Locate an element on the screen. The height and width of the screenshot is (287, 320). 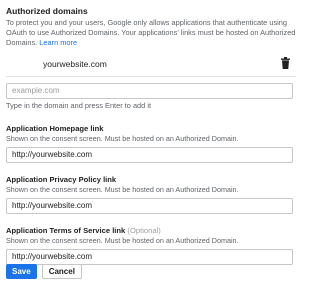
homepage-link-label: Application Homepage link is located at coordinates (55, 128).